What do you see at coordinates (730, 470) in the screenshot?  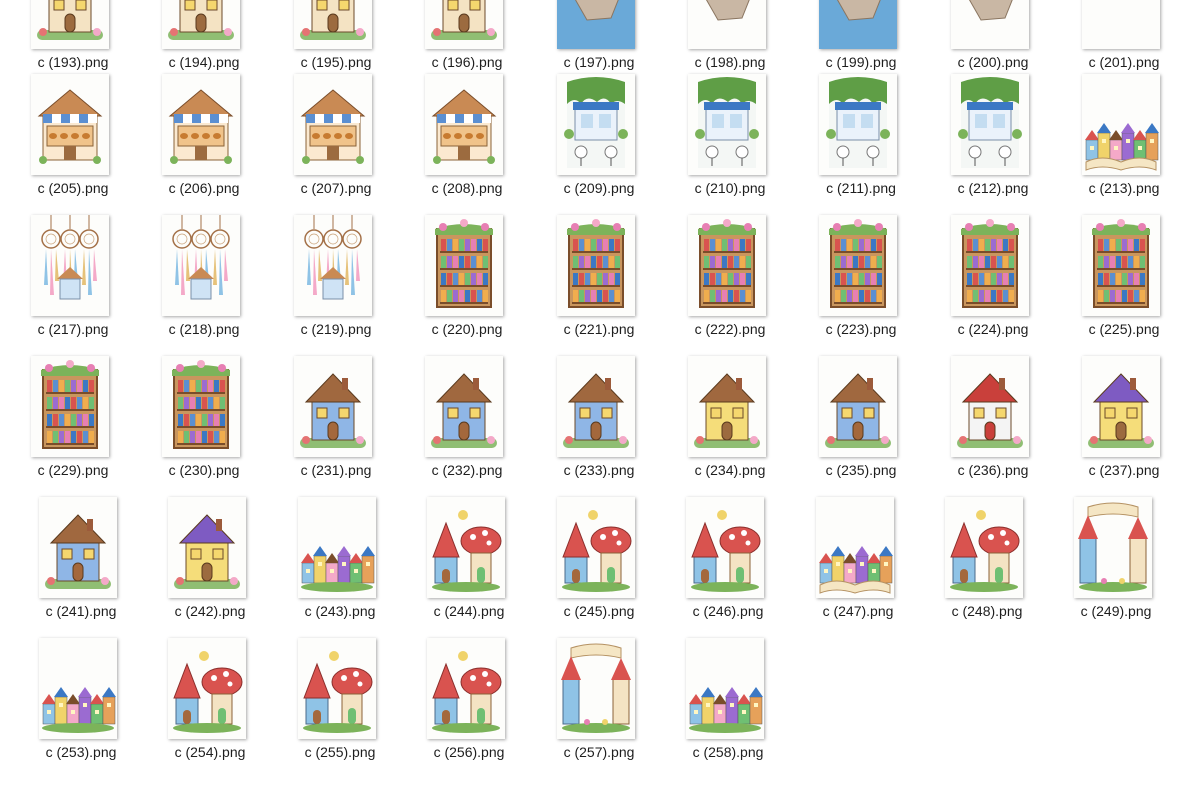 I see `file-name: c (234).png` at bounding box center [730, 470].